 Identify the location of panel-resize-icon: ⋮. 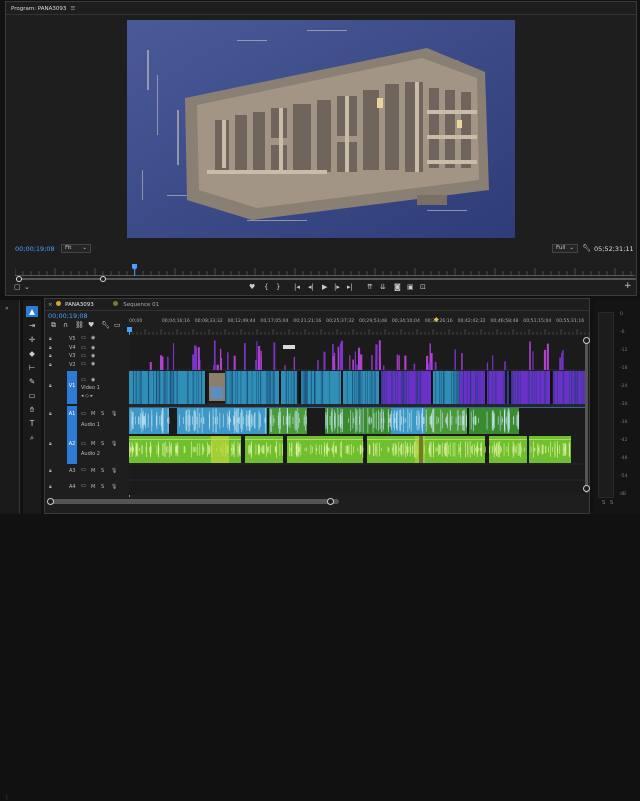
(7, 797).